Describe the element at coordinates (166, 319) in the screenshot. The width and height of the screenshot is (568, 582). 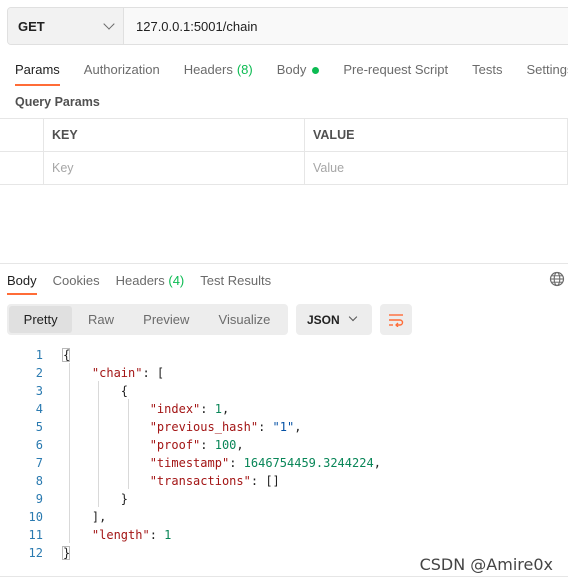
I see `preview-button: Preview` at that location.